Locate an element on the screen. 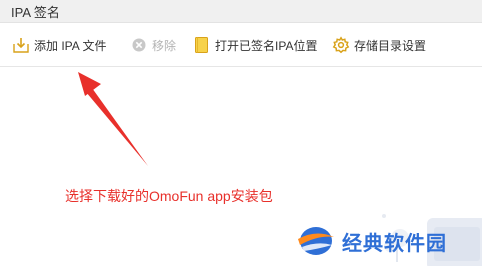 The width and height of the screenshot is (482, 266). storage-settings-button: 存储目录设置 is located at coordinates (379, 45).